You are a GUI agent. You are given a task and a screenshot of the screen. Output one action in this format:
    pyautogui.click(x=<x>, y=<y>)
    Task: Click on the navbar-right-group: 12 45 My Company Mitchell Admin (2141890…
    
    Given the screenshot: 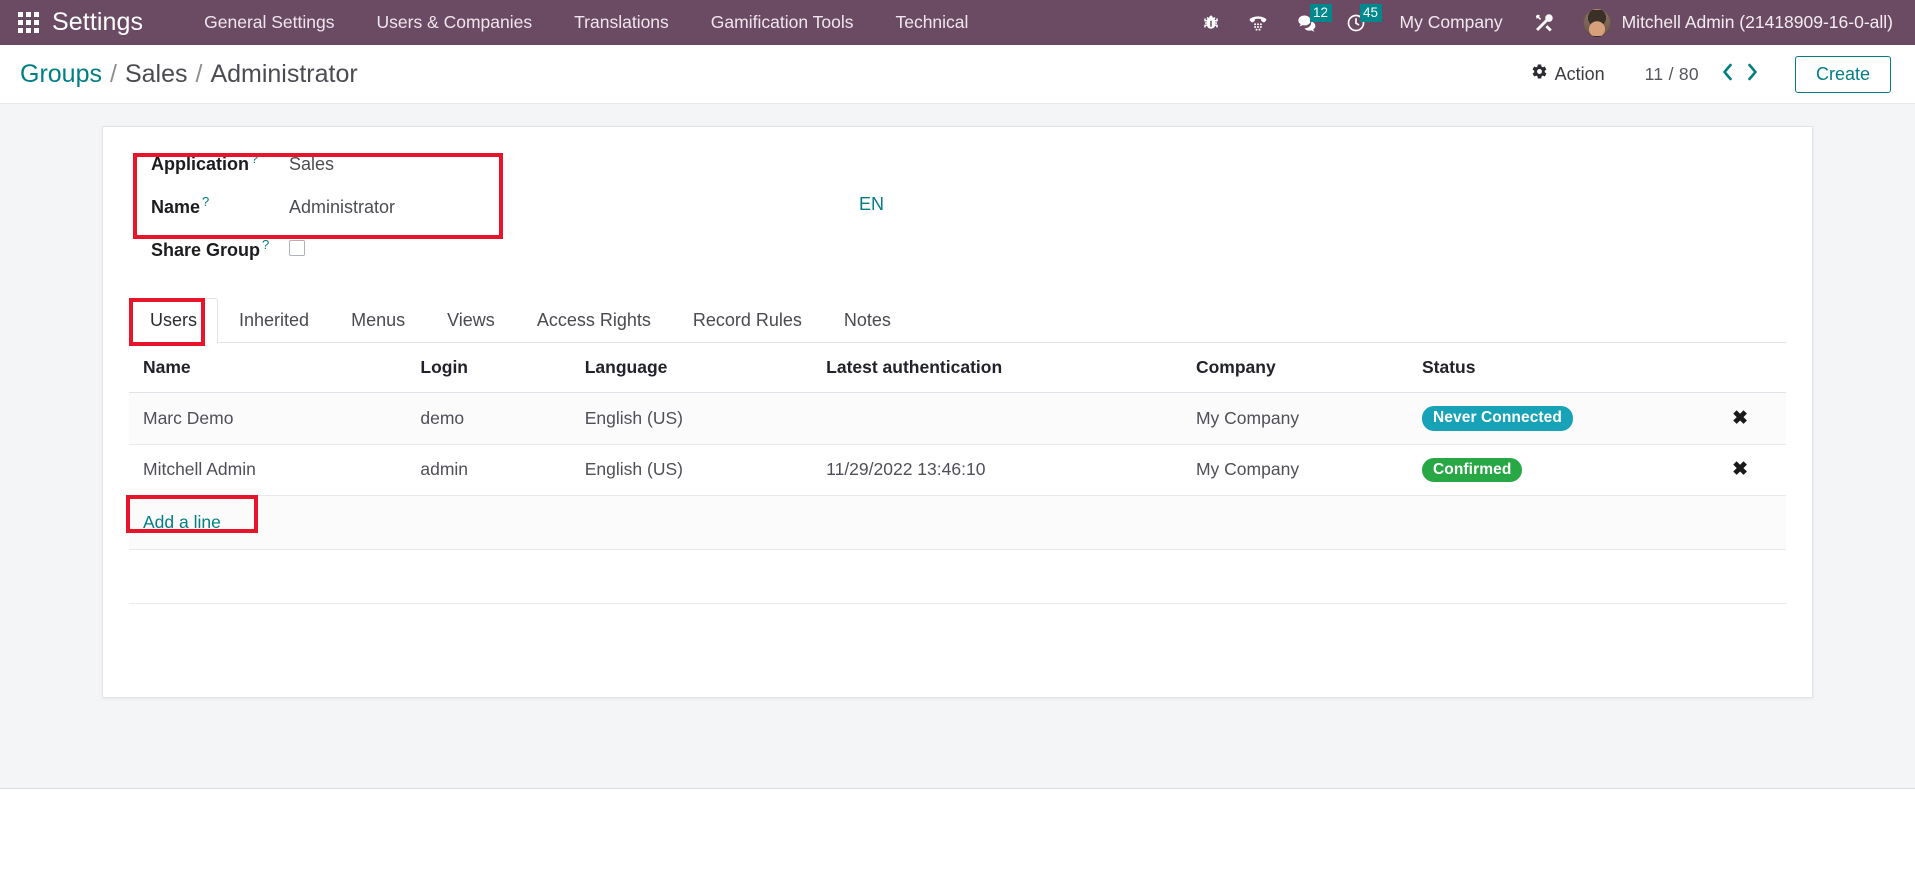 What is the action you would take?
    pyautogui.click(x=1544, y=22)
    